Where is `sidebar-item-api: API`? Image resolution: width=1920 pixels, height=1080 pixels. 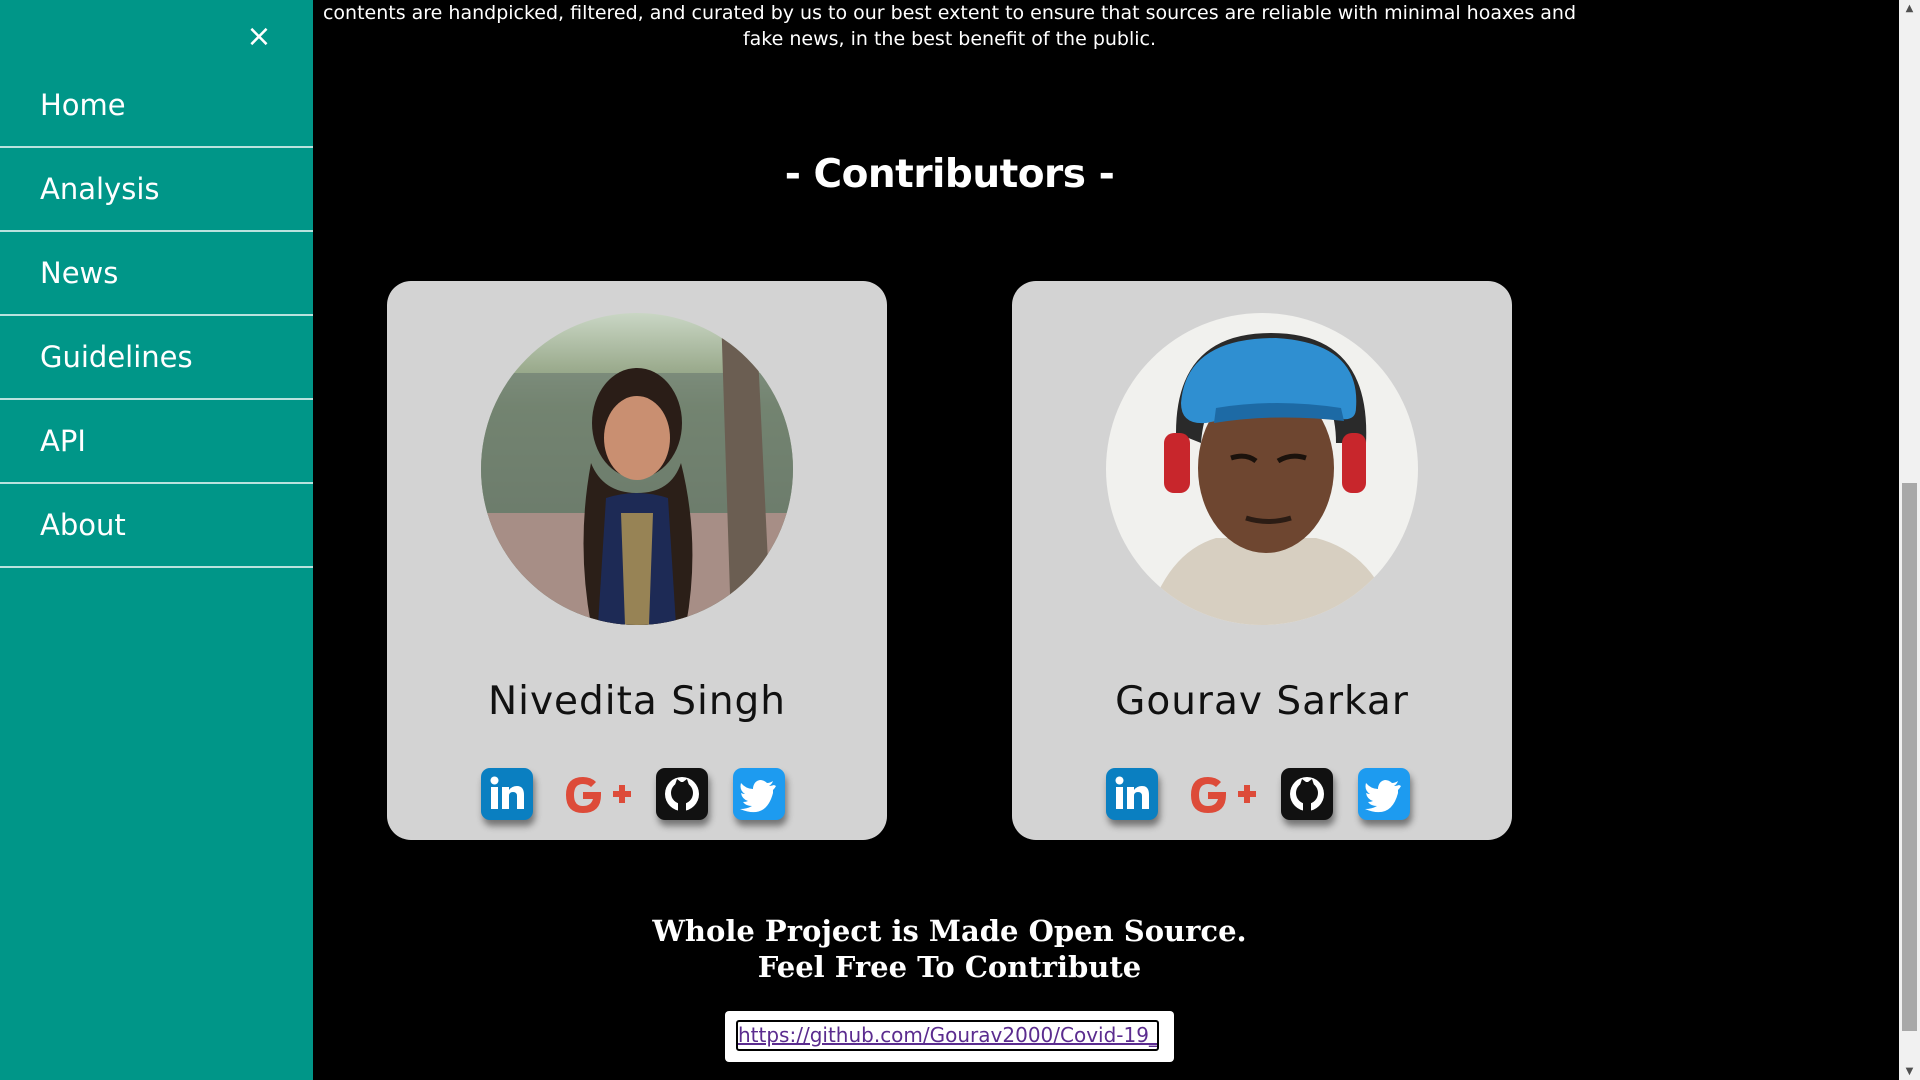 sidebar-item-api: API is located at coordinates (156, 442).